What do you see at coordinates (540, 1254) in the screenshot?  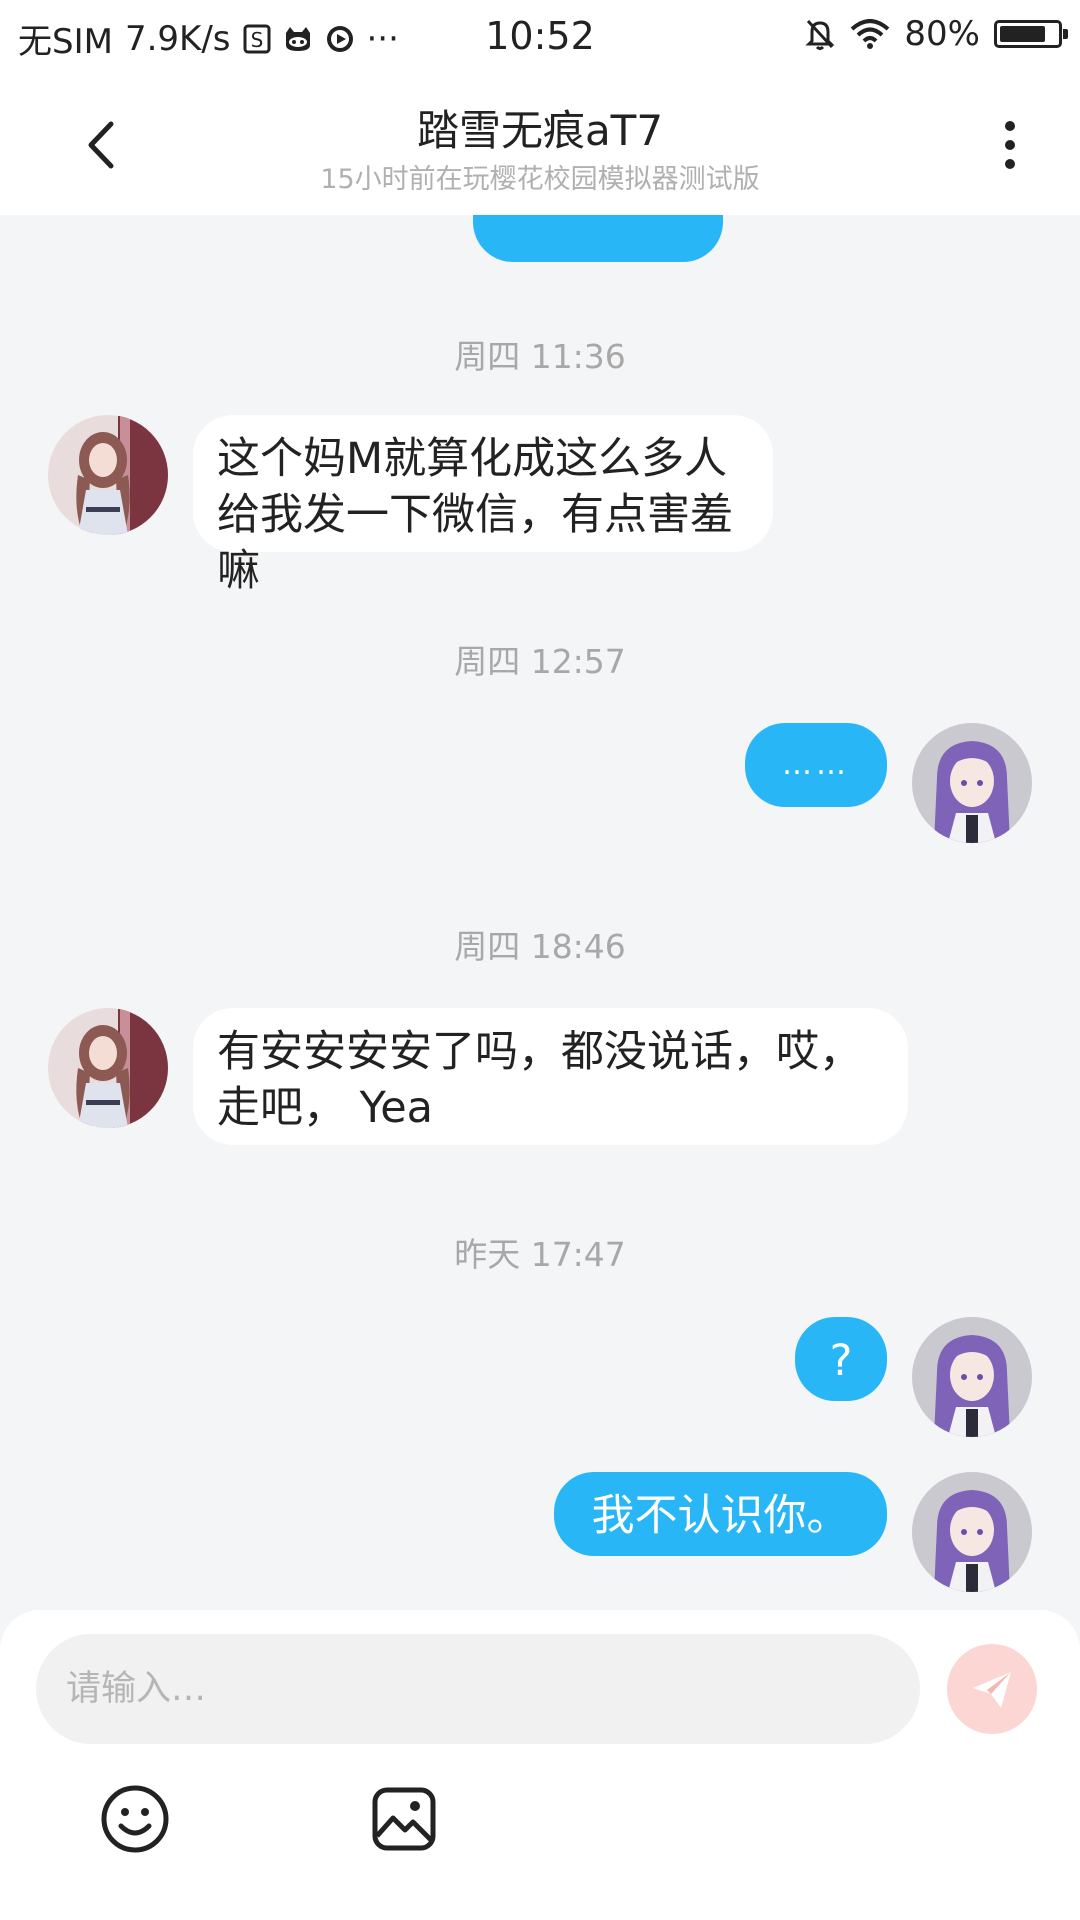 I see `timestamp: 昨天 17:47` at bounding box center [540, 1254].